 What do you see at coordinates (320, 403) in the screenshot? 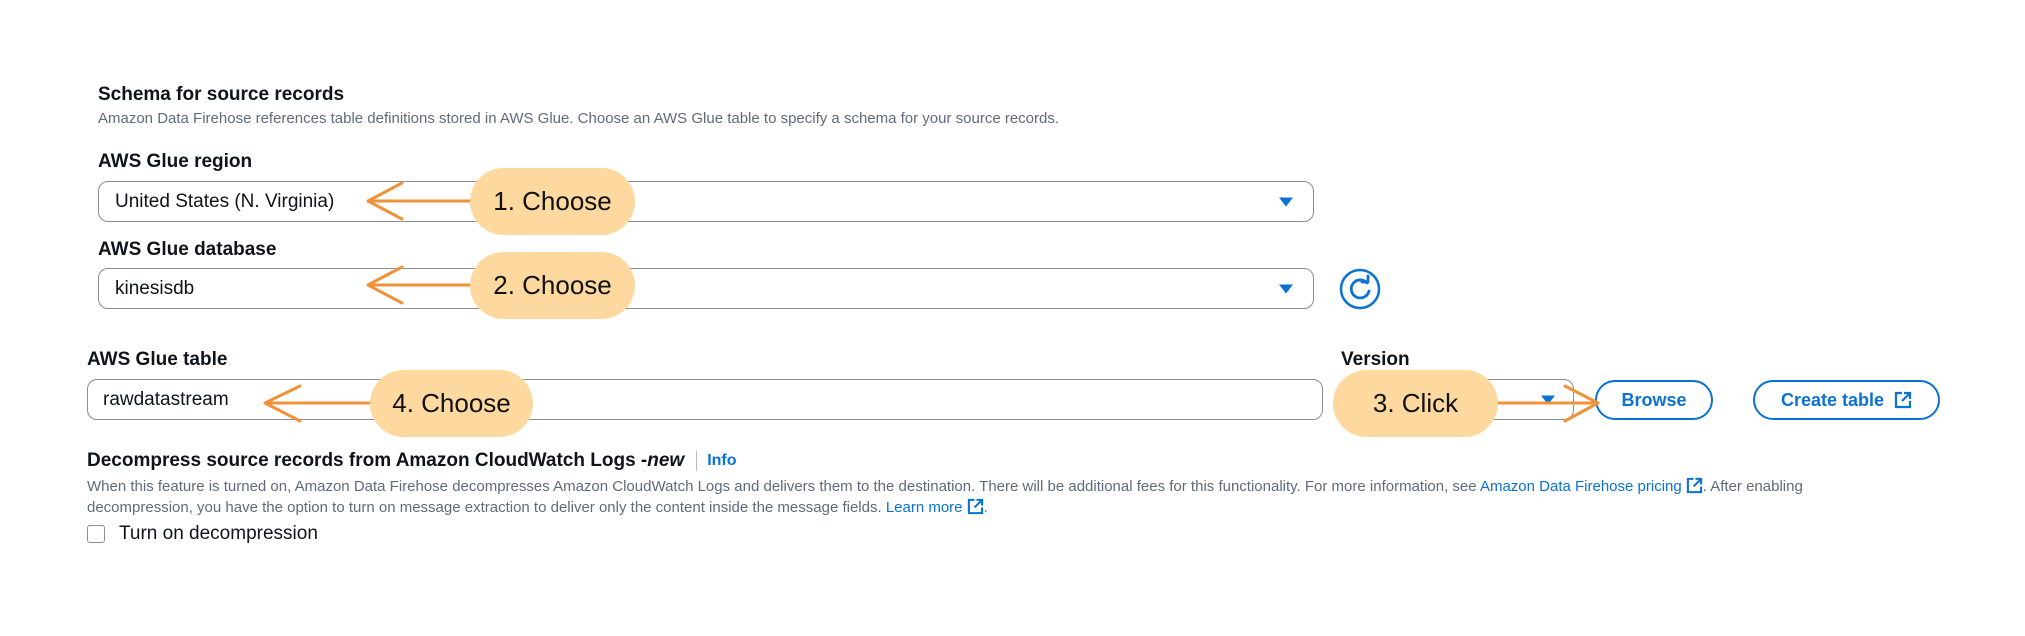
I see `arrow-step4` at bounding box center [320, 403].